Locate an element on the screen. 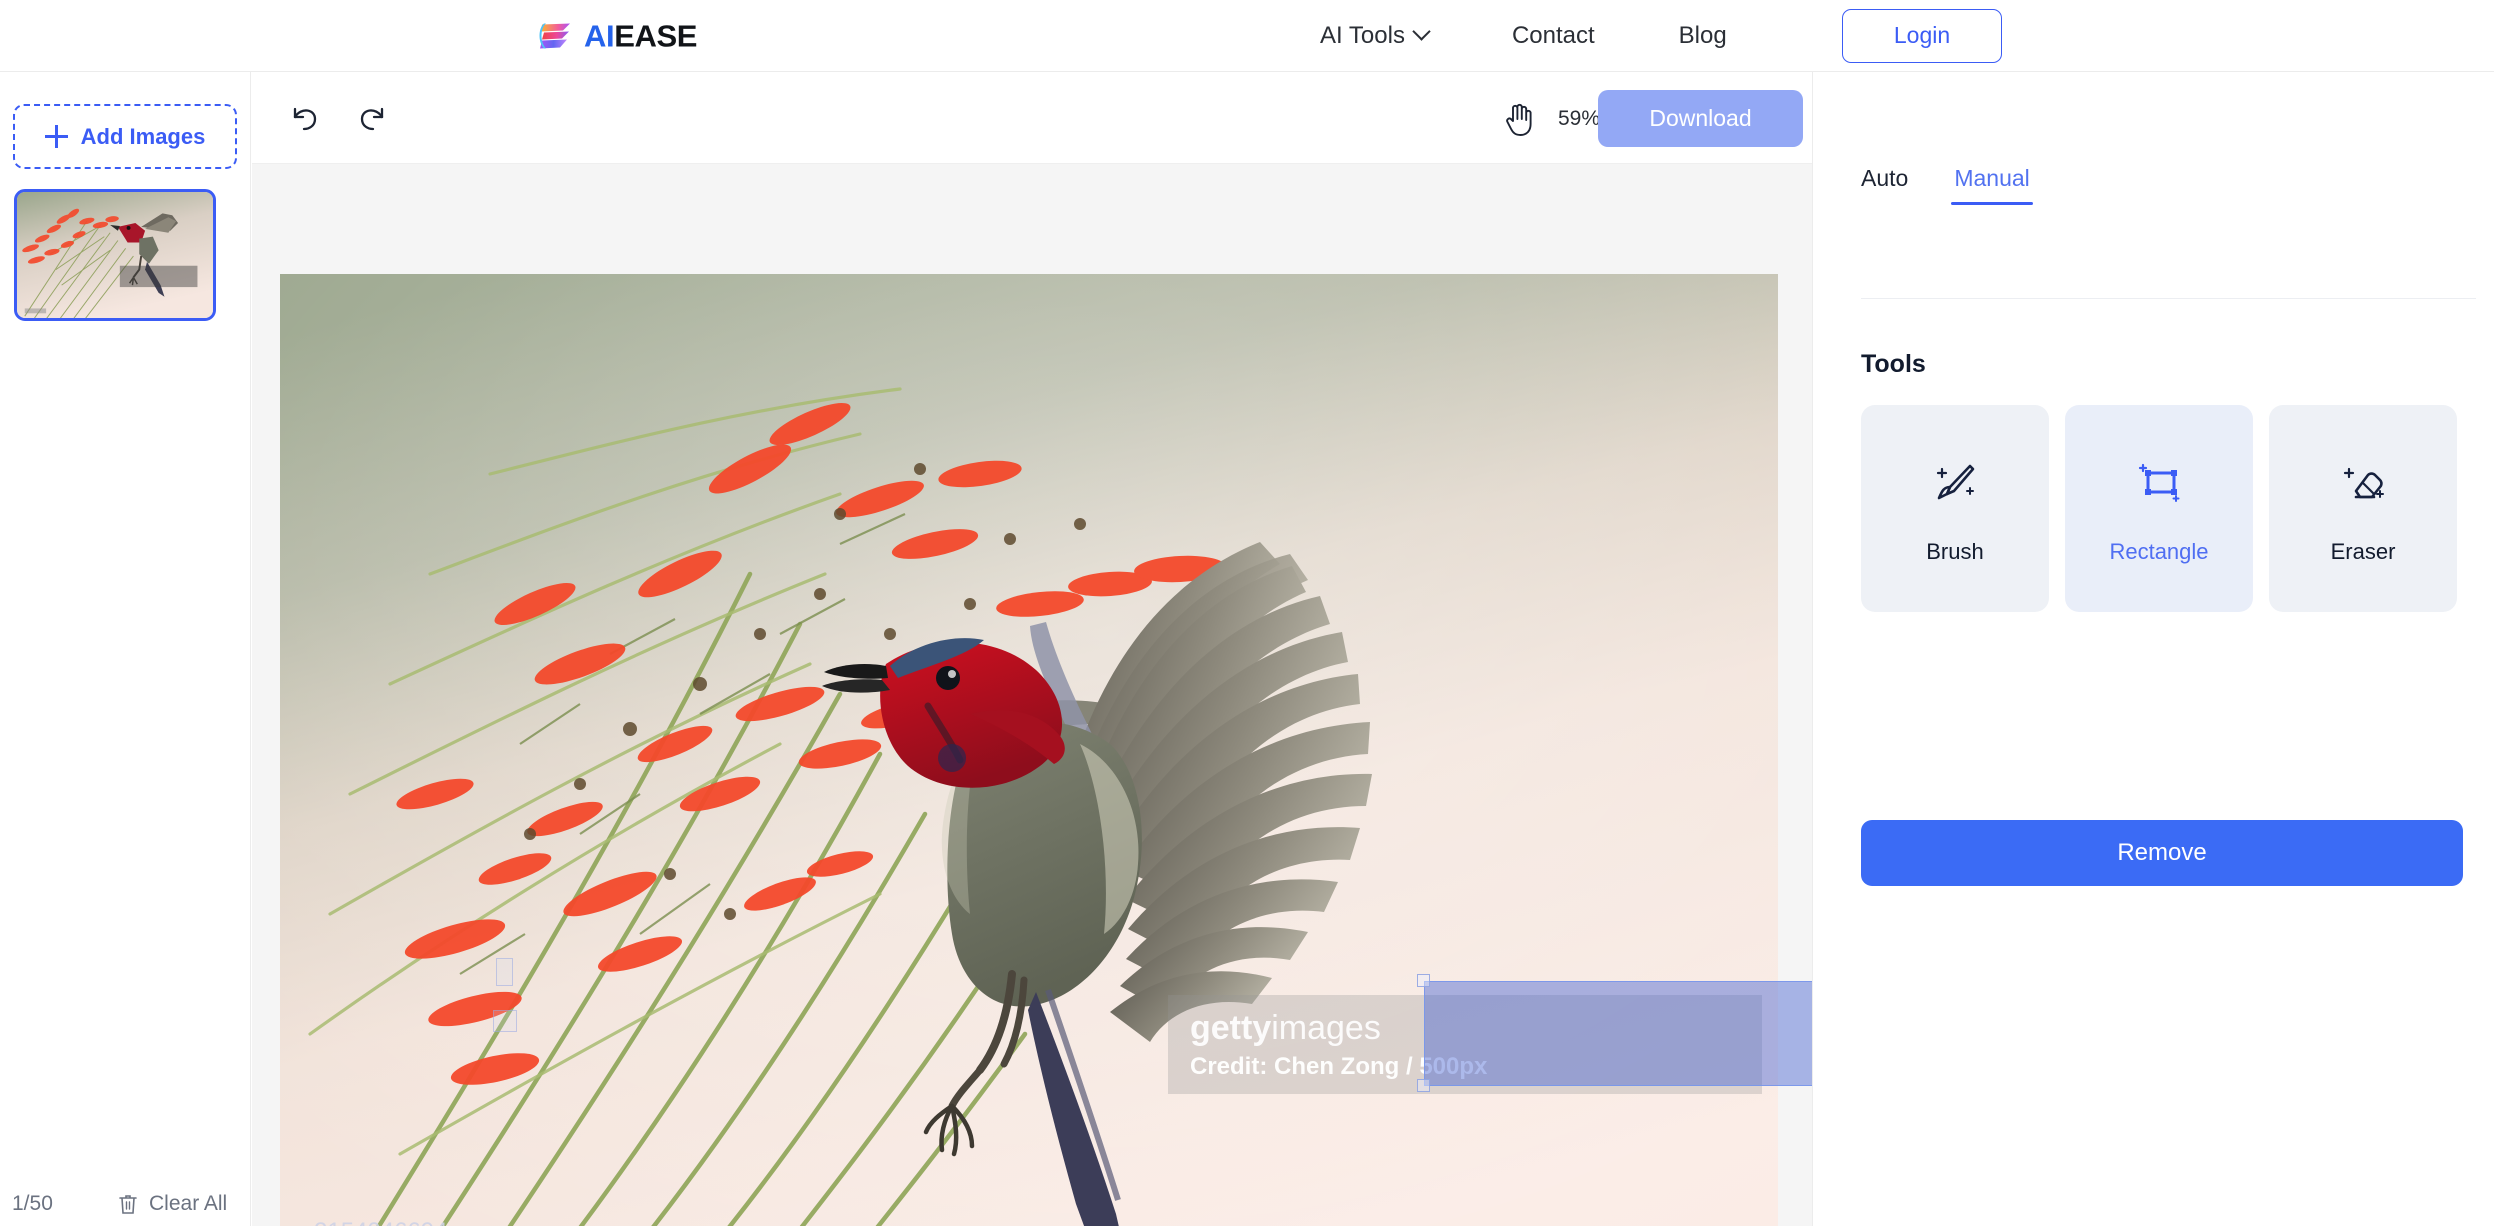 The width and height of the screenshot is (2494, 1226). brand-ai-text: AI is located at coordinates (599, 35).